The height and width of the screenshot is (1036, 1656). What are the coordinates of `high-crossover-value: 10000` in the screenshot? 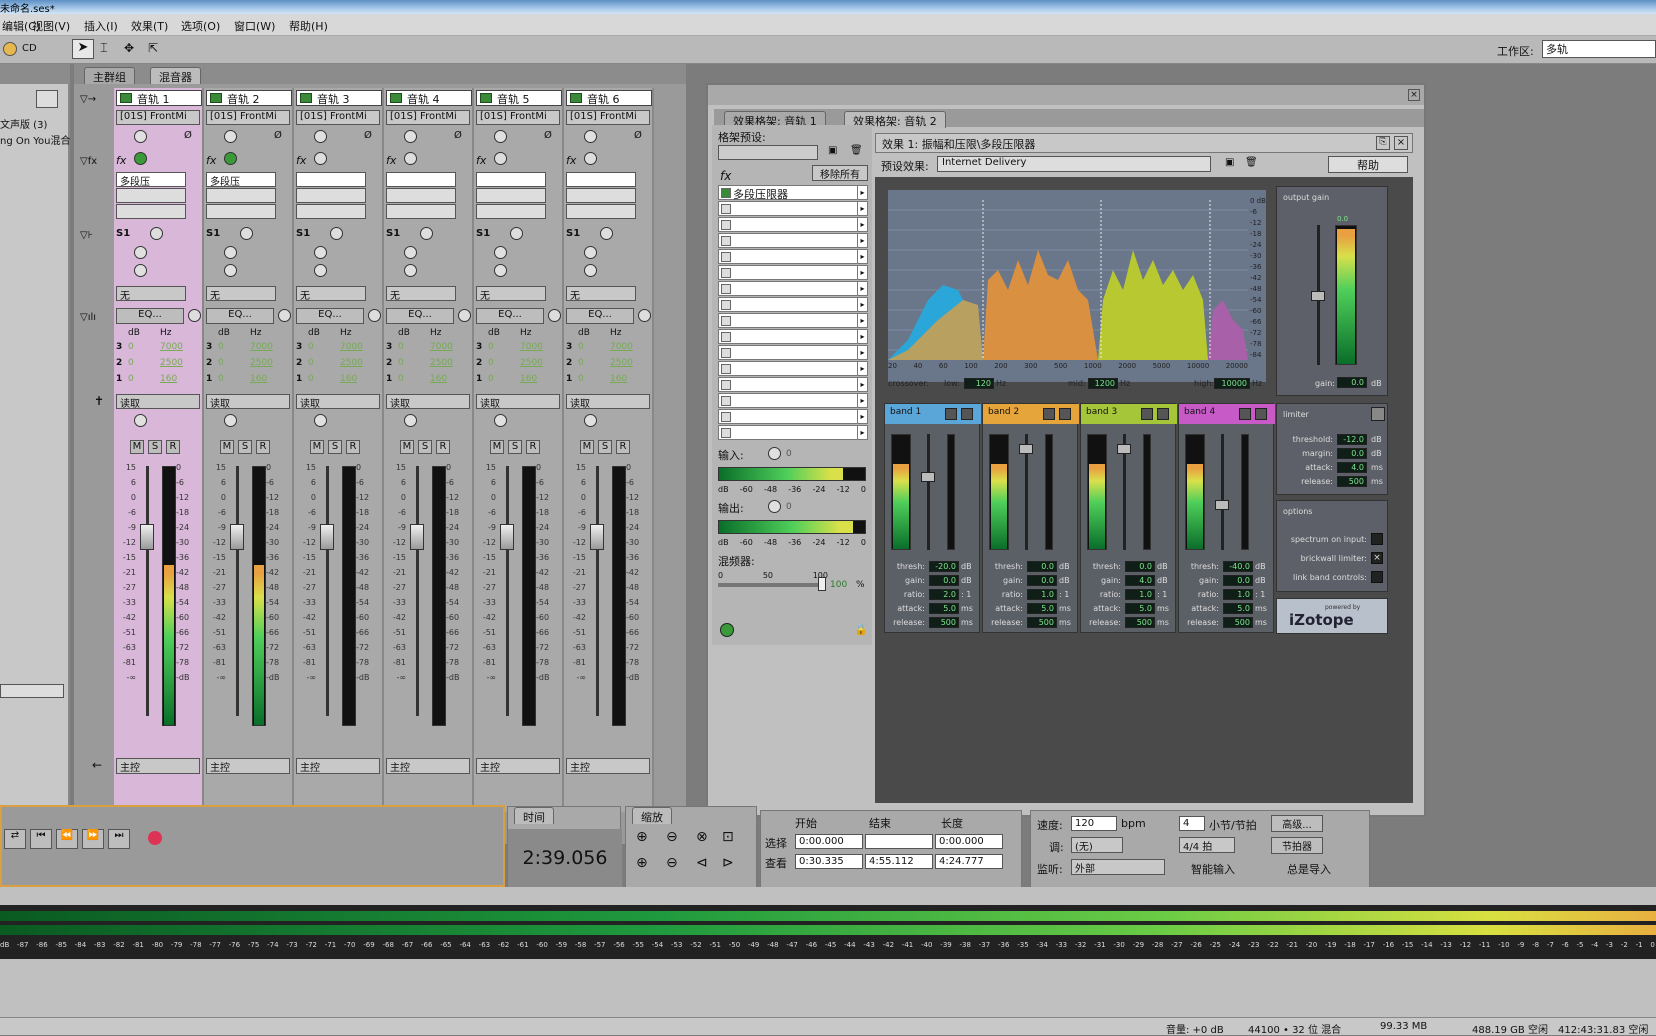 It's located at (1232, 383).